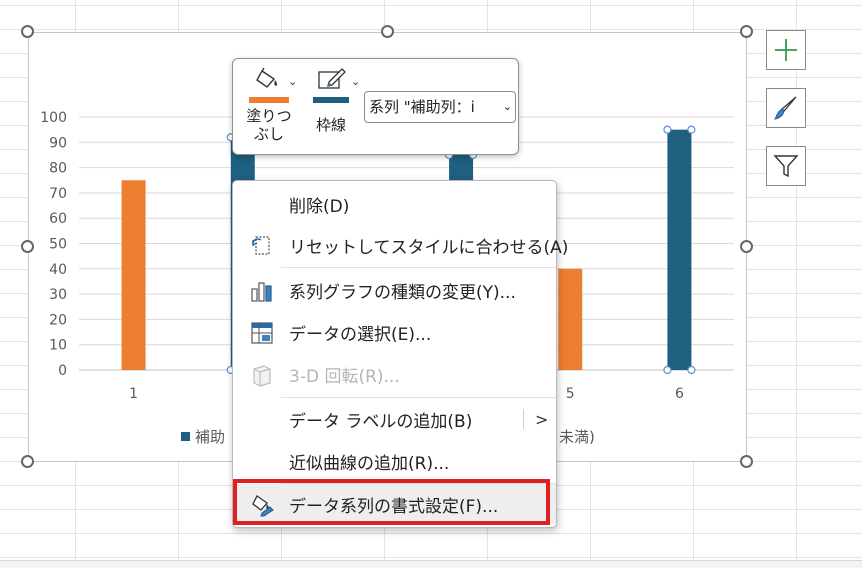  Describe the element at coordinates (53, 118) in the screenshot. I see `y-tick-label: 100` at that location.